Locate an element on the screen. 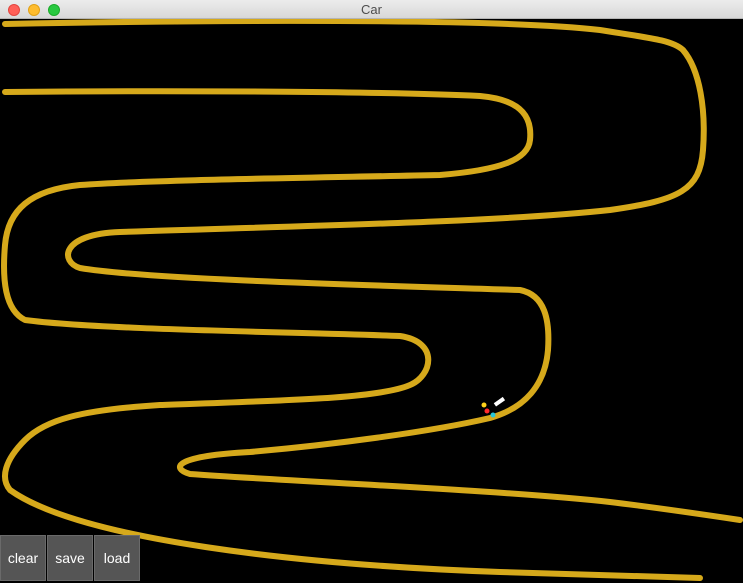  button-bar: clear save load is located at coordinates (70, 559).